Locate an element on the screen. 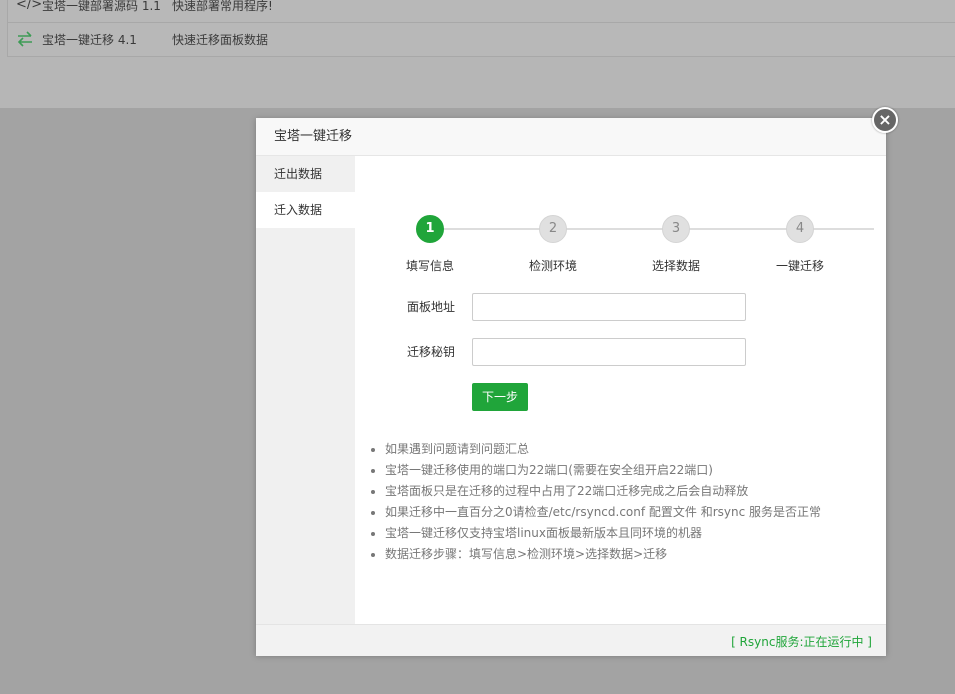 The width and height of the screenshot is (955, 694). dialog-sidebar: 迁出数据 迁入数据 is located at coordinates (305, 390).